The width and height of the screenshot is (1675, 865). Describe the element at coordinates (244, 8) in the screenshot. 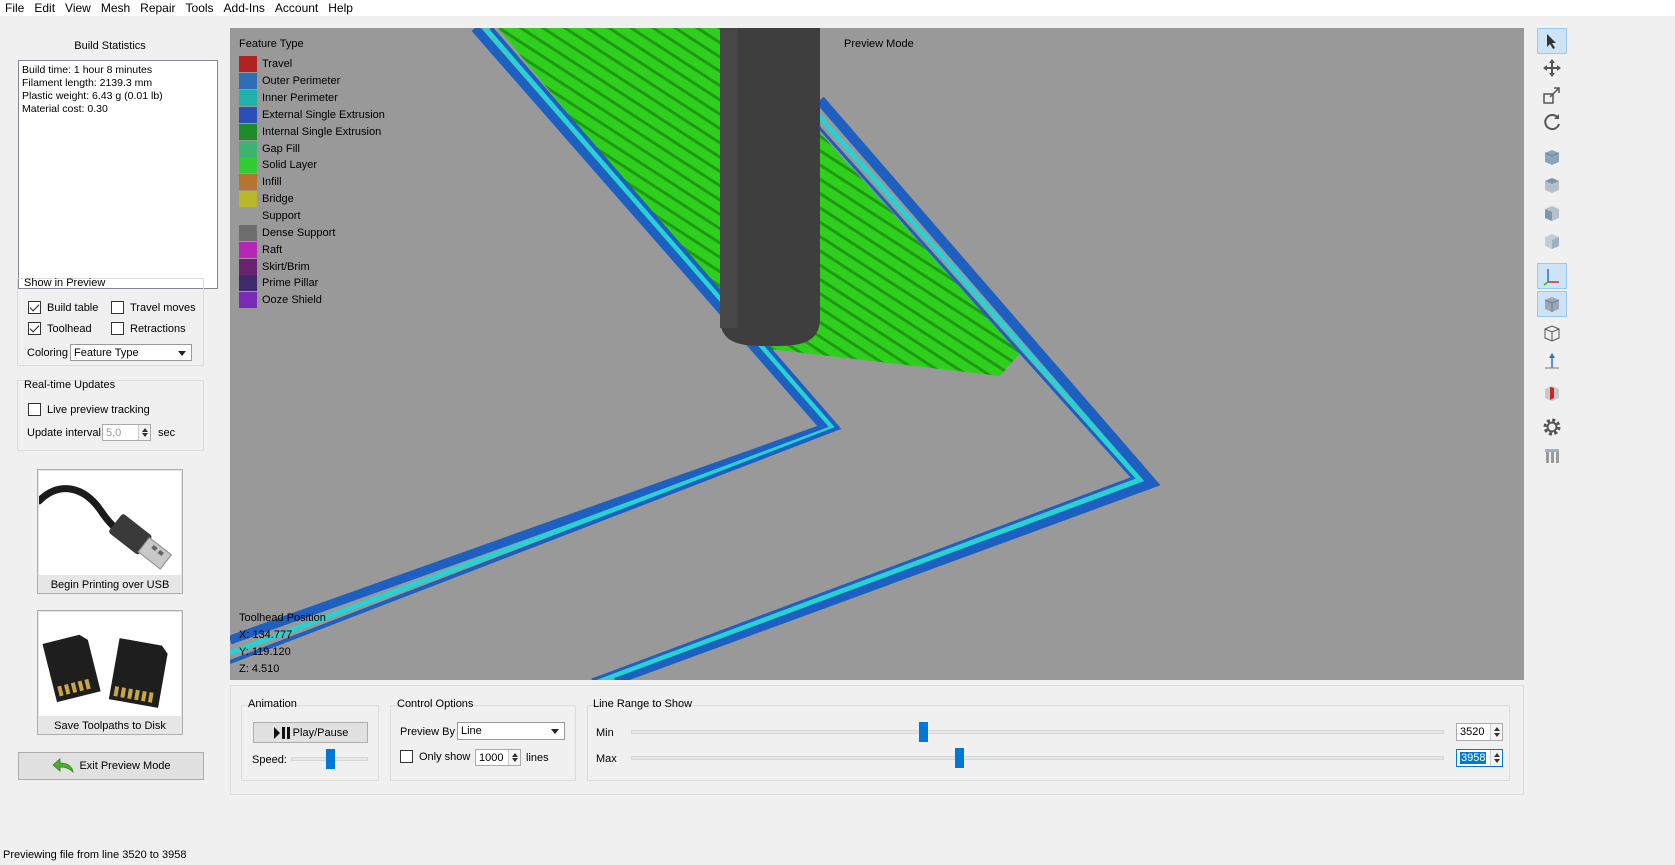

I see `menu-add-ins: Add-Ins` at that location.